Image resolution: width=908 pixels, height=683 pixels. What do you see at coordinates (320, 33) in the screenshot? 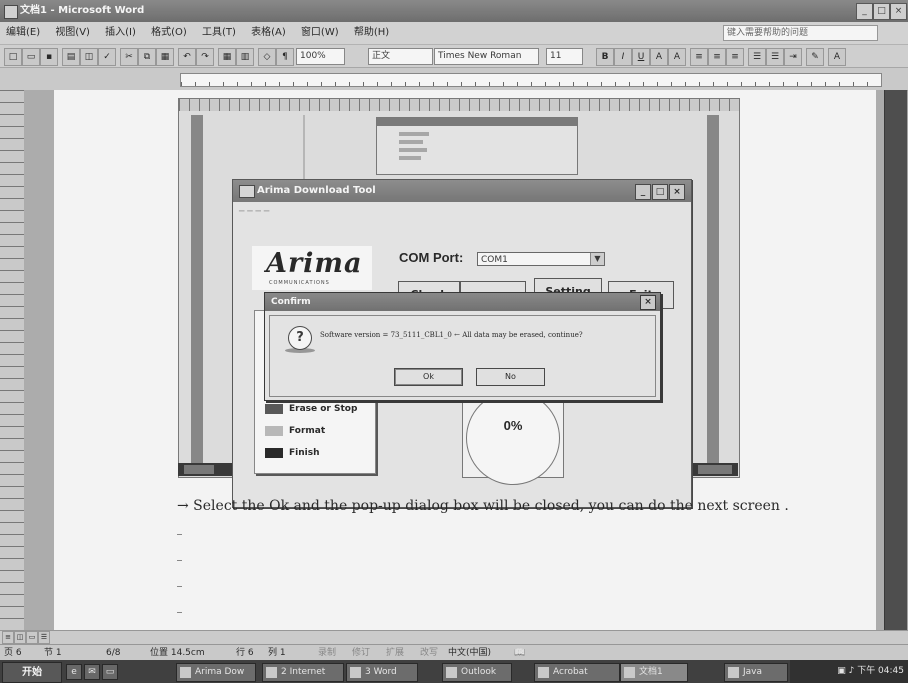
I see `menu-window: 窗口(W)` at bounding box center [320, 33].